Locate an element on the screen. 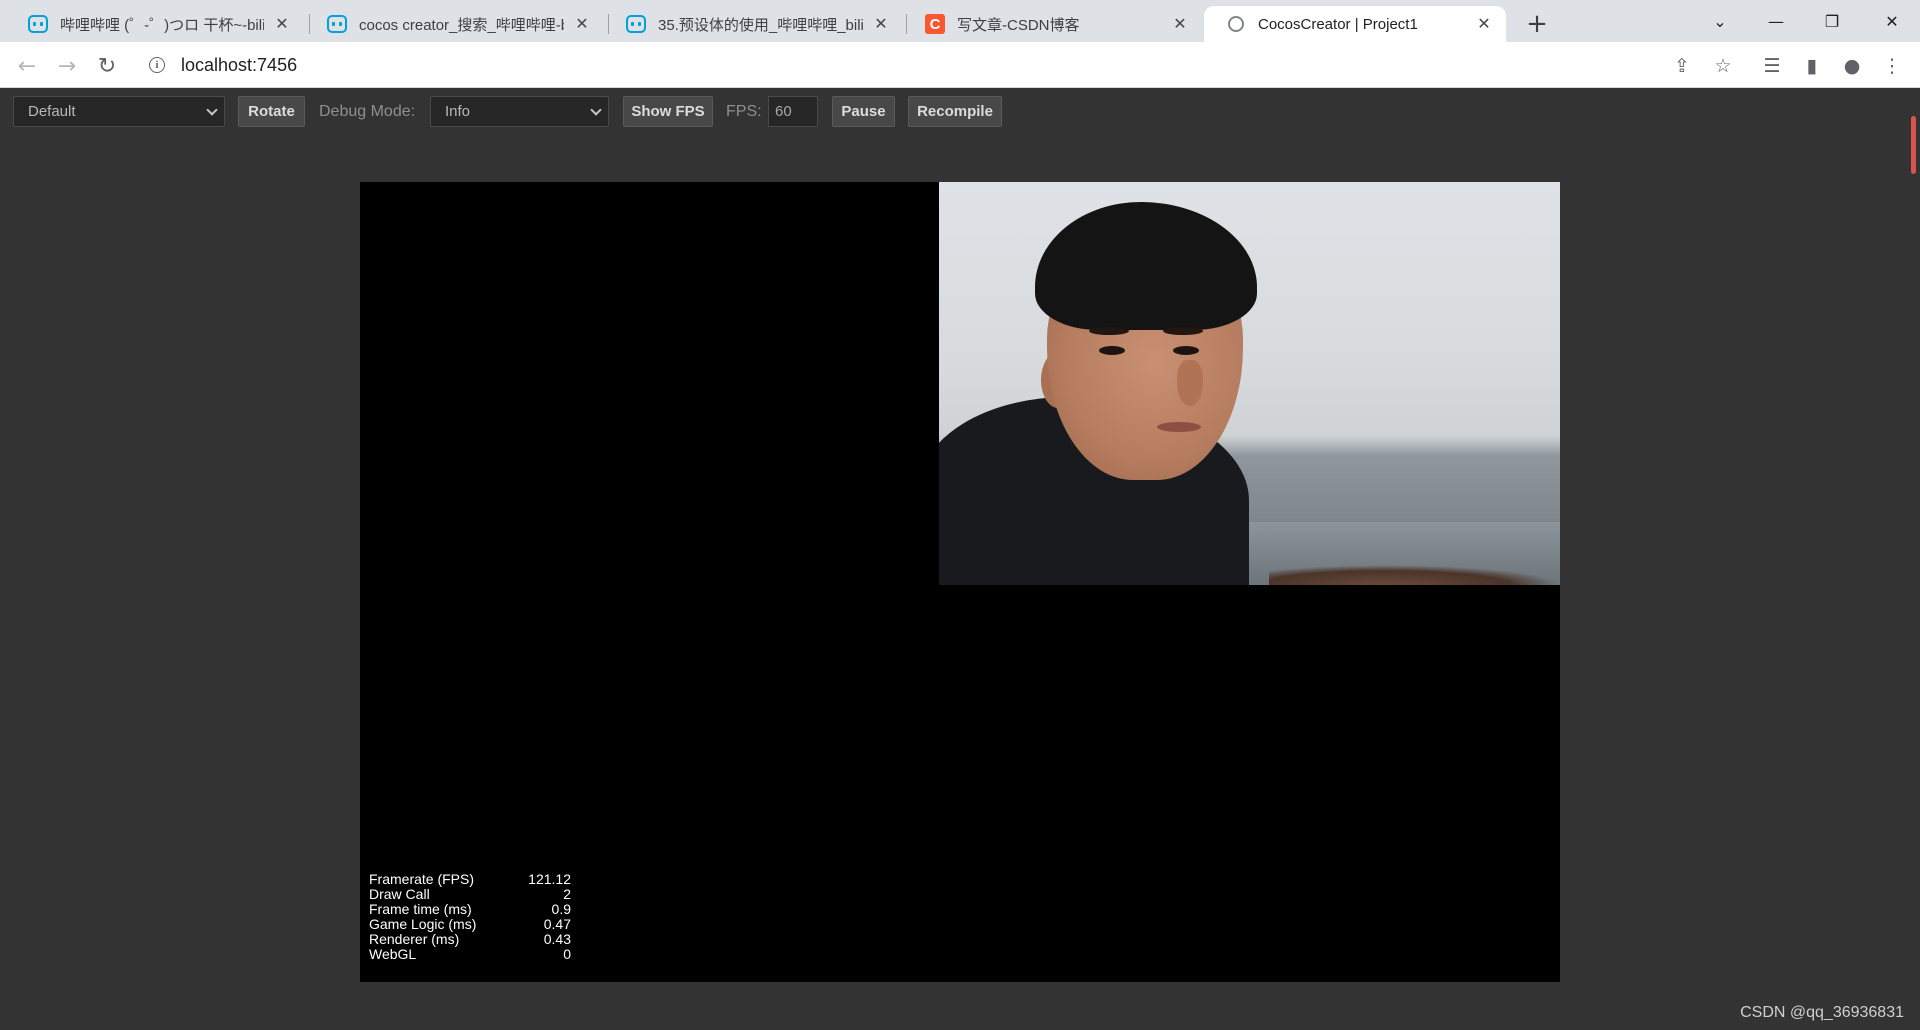 The image size is (1920, 1030). show-fps-button: Show FPS is located at coordinates (668, 111).